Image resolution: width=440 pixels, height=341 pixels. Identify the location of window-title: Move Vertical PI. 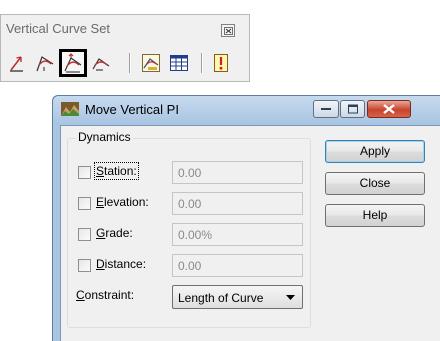
(132, 109).